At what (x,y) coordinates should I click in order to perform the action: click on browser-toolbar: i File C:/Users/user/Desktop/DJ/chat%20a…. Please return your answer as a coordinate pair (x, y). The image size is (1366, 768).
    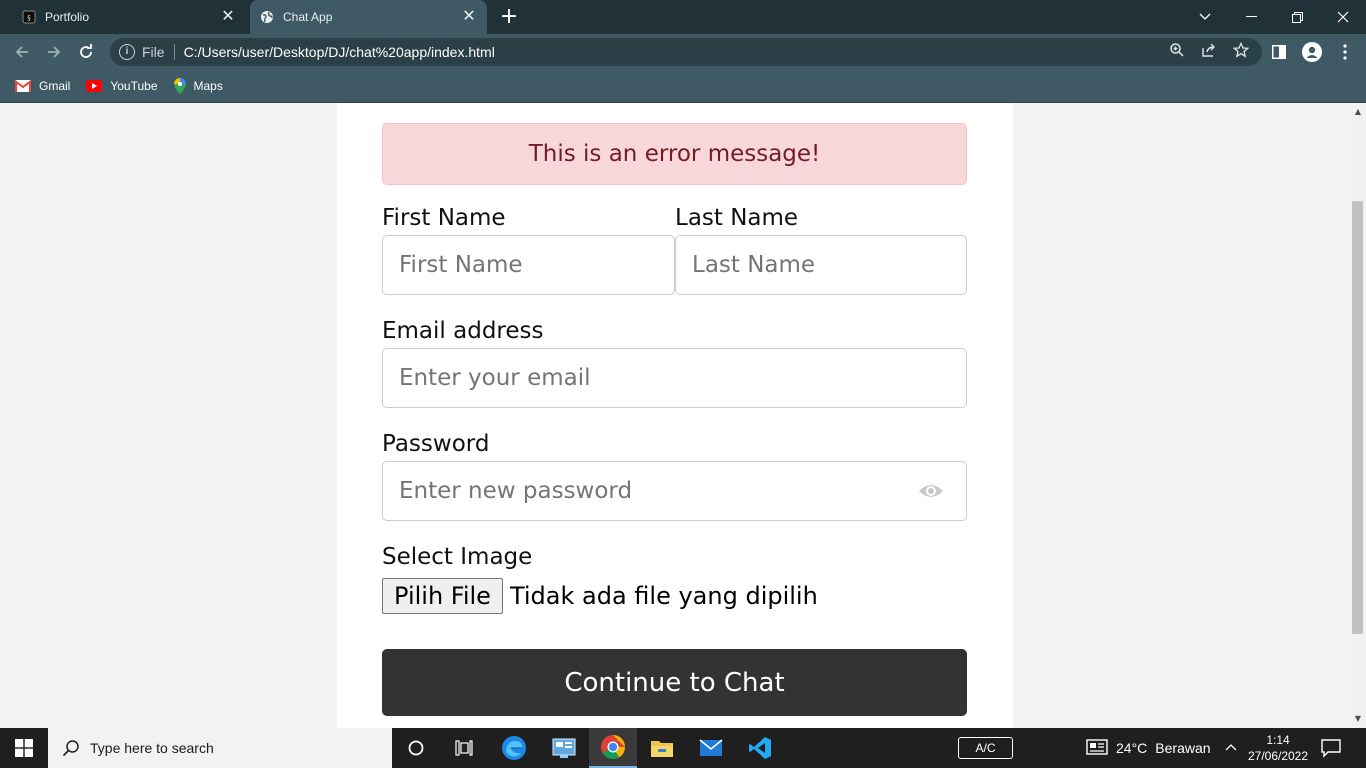
    Looking at the image, I should click on (683, 52).